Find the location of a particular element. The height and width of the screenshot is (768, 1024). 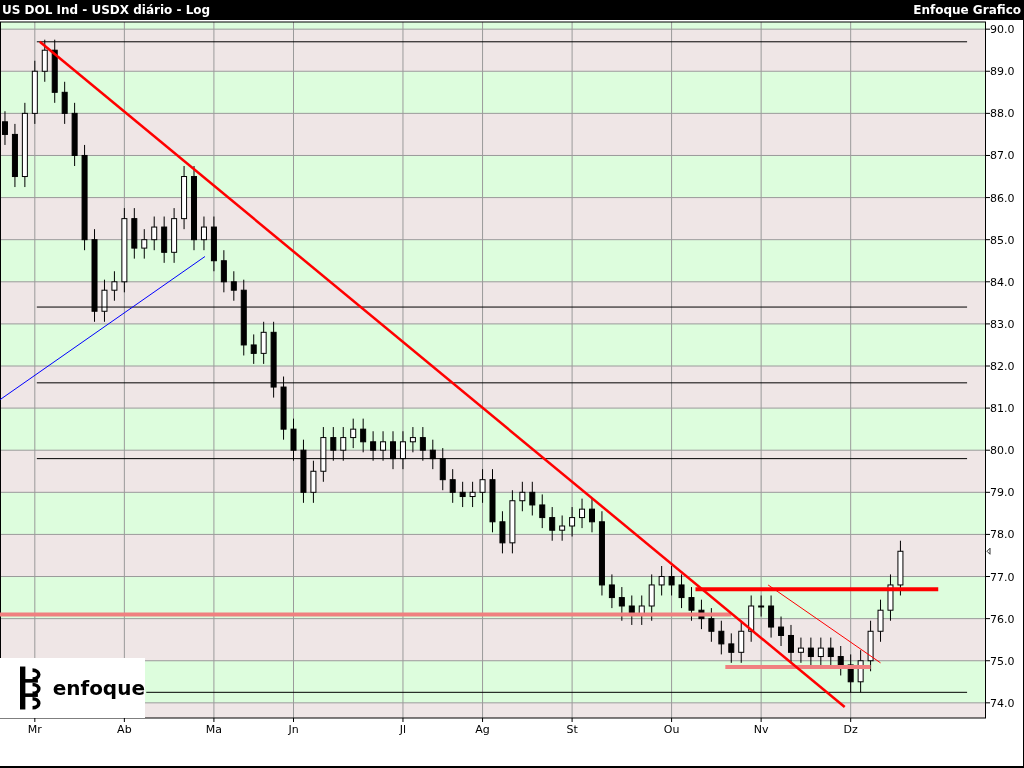

axis-label: 87.0 is located at coordinates (1002, 156).